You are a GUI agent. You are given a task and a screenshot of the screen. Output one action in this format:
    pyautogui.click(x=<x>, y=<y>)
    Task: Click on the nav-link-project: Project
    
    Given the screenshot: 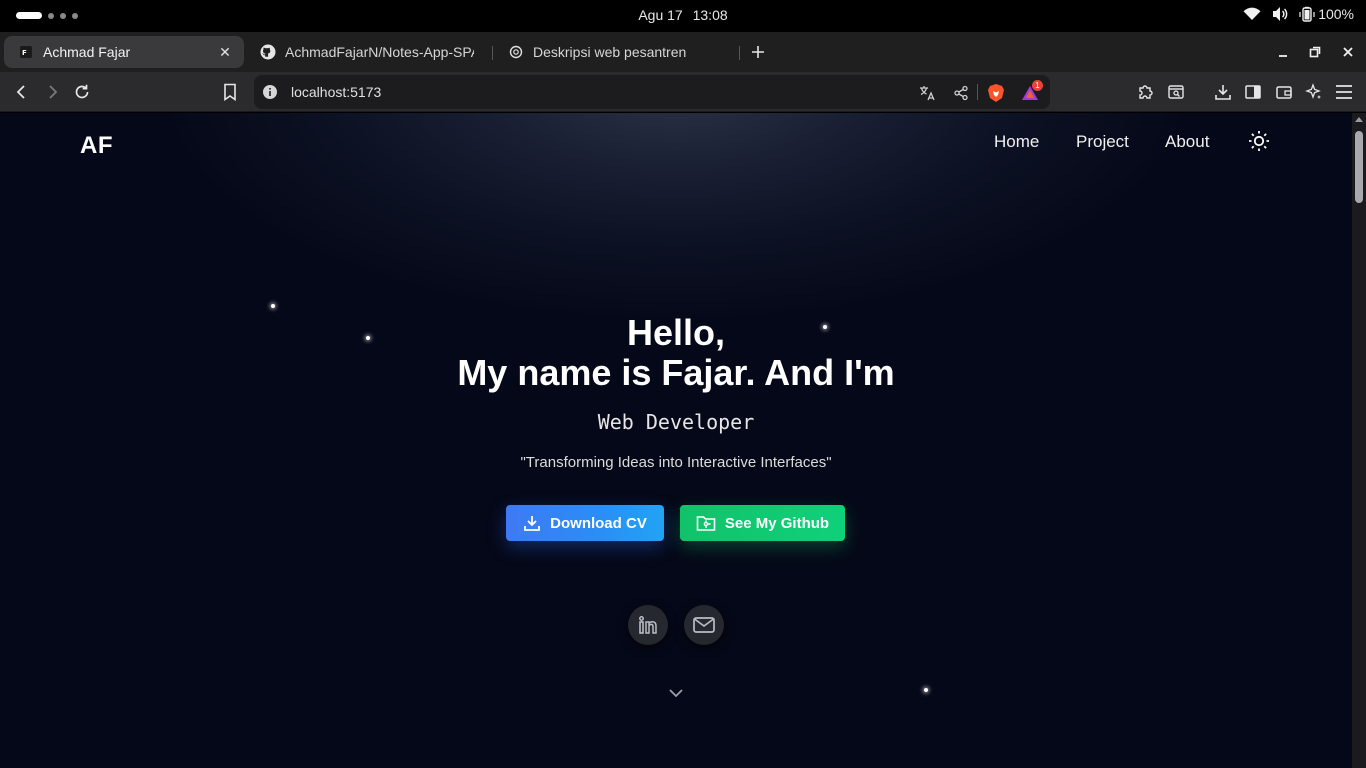 What is the action you would take?
    pyautogui.click(x=1102, y=142)
    